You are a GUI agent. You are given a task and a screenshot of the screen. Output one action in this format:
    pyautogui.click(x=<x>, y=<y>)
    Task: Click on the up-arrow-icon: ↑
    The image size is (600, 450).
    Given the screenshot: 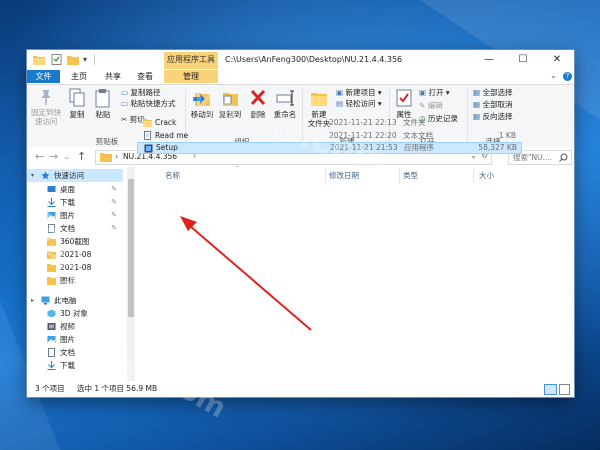 What is the action you would take?
    pyautogui.click(x=81, y=156)
    